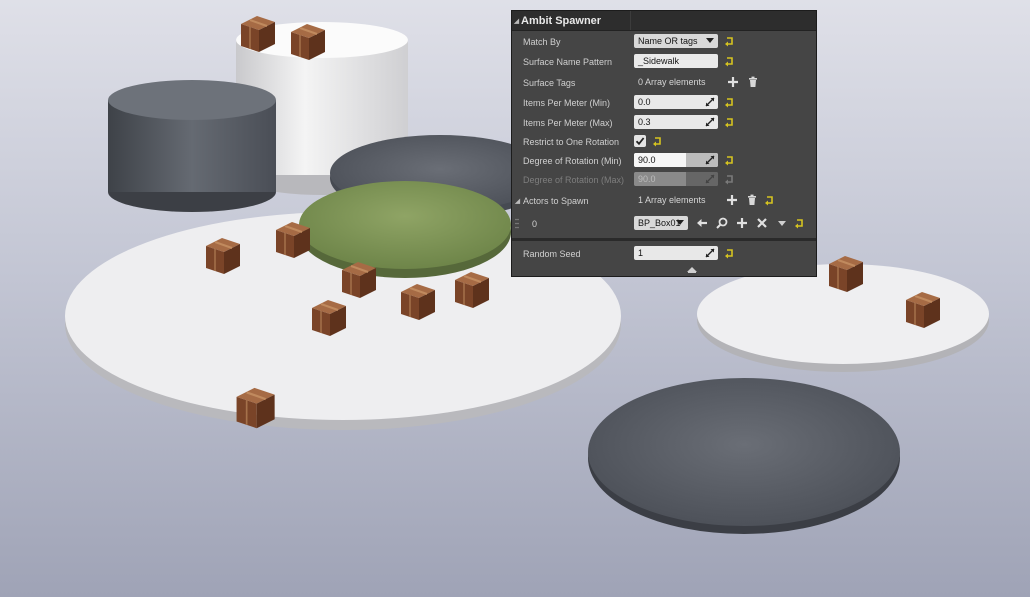 Image resolution: width=1030 pixels, height=597 pixels. Describe the element at coordinates (702, 223) in the screenshot. I see `use-selected-arrow-icon` at that location.